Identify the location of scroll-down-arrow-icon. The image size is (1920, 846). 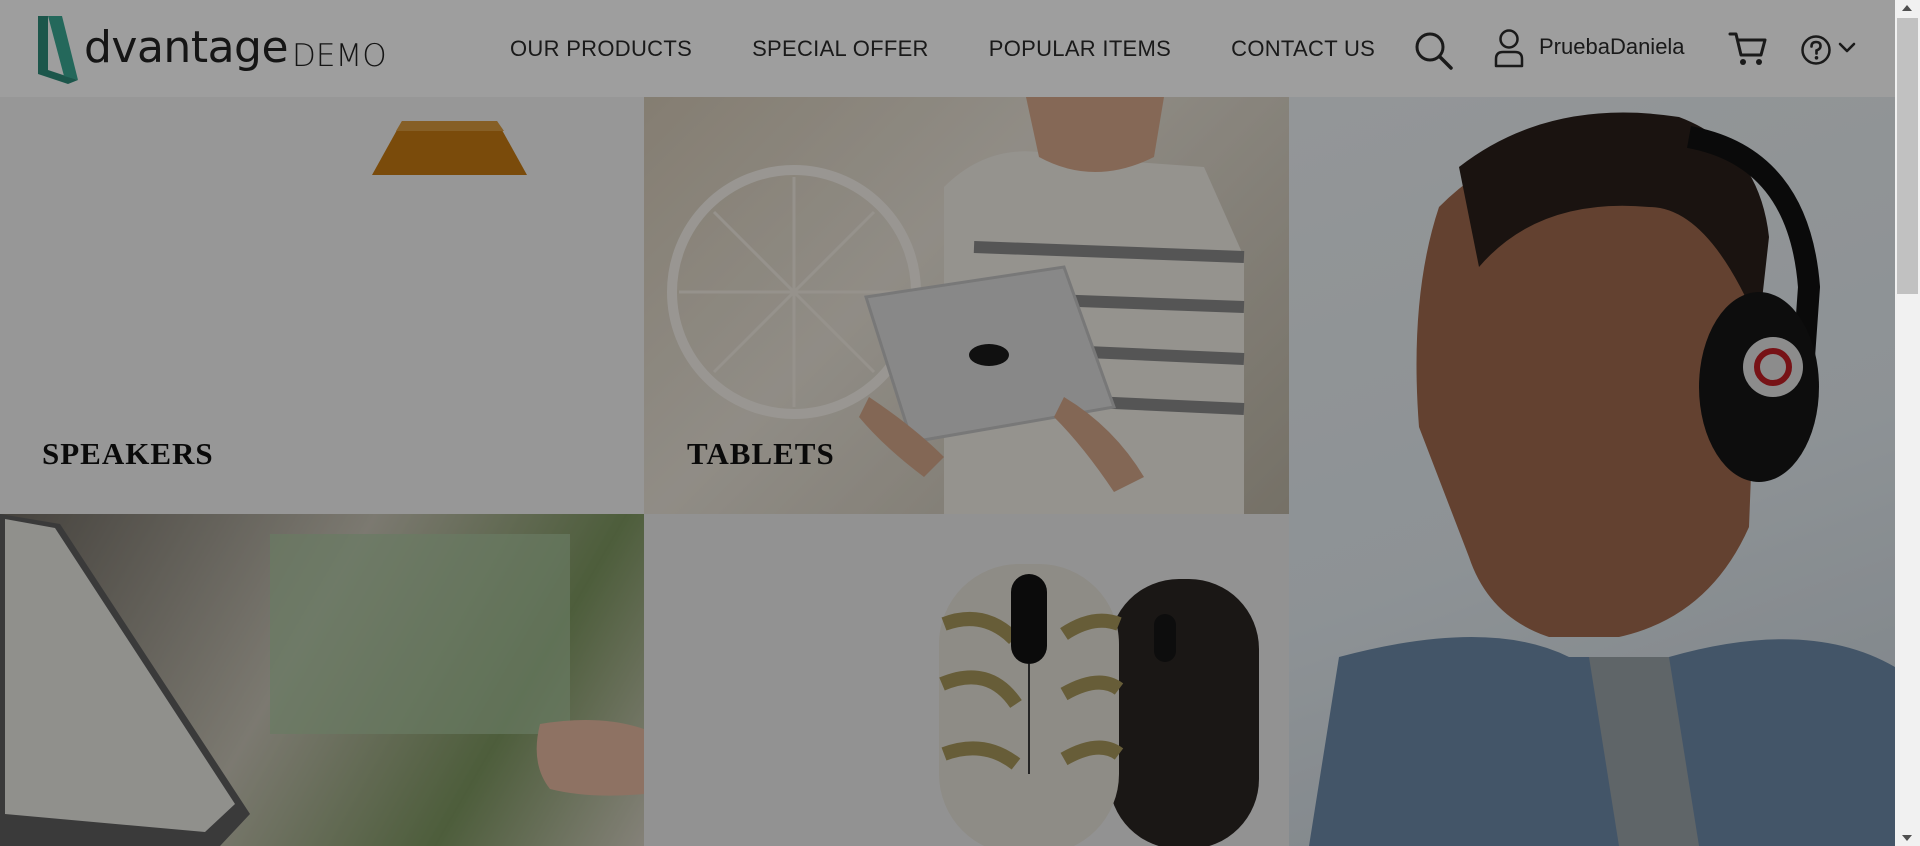
(1907, 838).